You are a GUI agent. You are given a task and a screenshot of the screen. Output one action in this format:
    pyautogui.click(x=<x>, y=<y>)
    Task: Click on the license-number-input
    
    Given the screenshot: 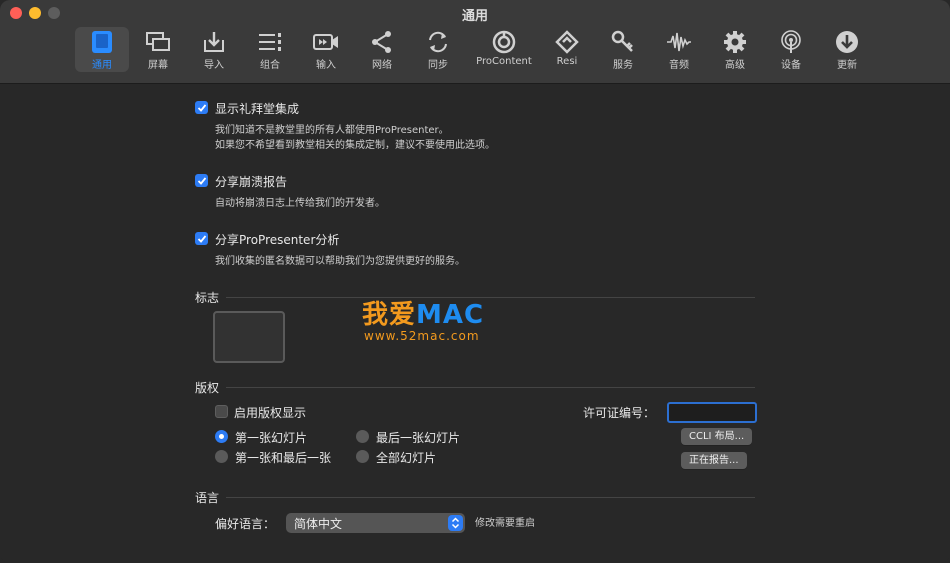 What is the action you would take?
    pyautogui.click(x=712, y=412)
    